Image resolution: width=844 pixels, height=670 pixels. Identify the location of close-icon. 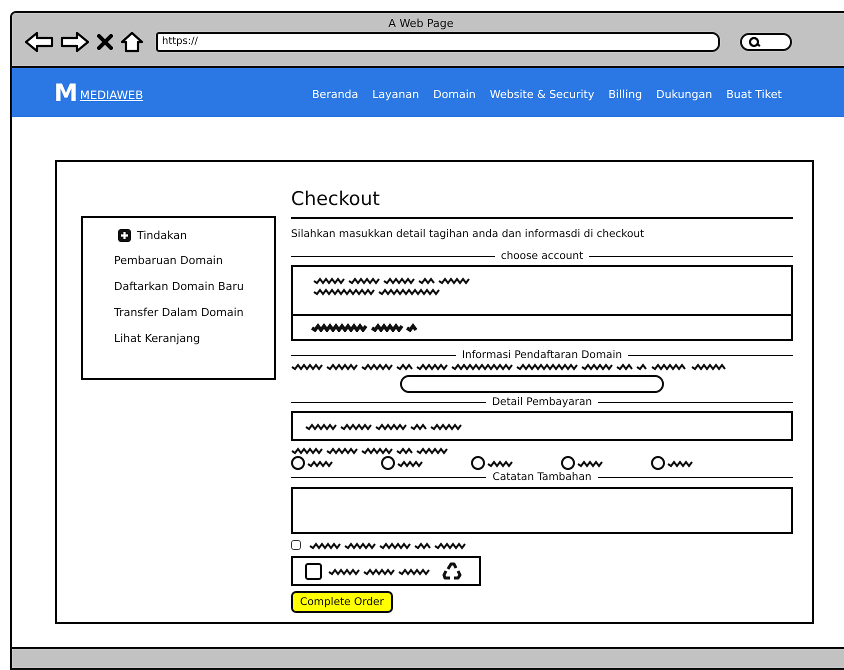
(105, 42).